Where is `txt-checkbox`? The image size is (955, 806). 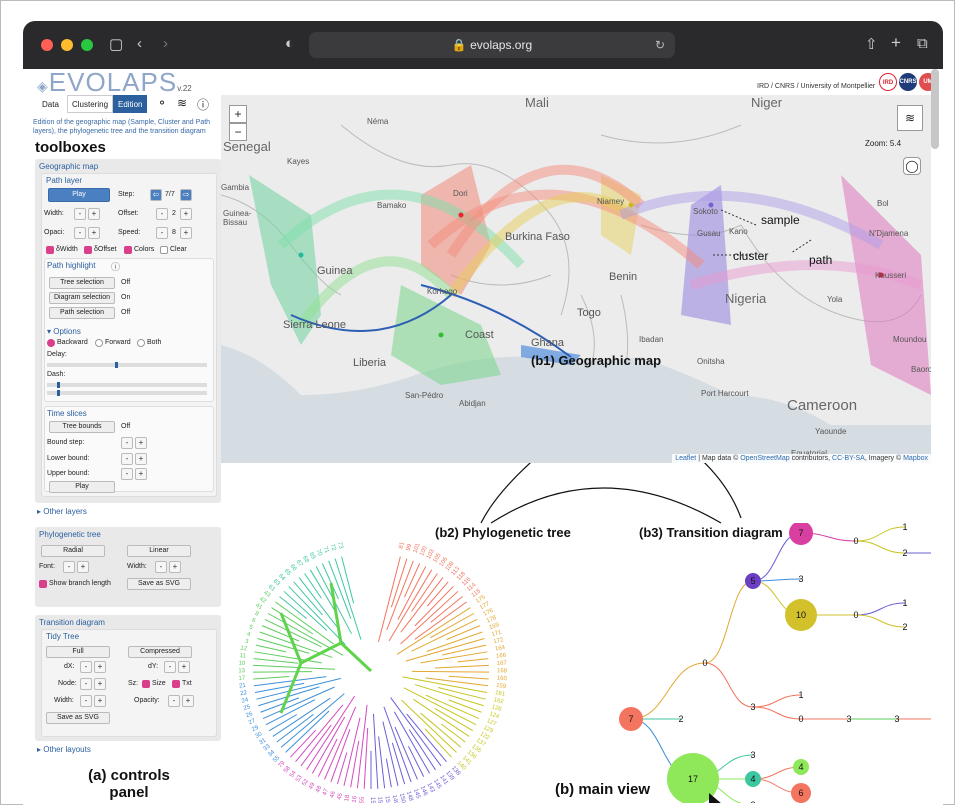
txt-checkbox is located at coordinates (176, 684).